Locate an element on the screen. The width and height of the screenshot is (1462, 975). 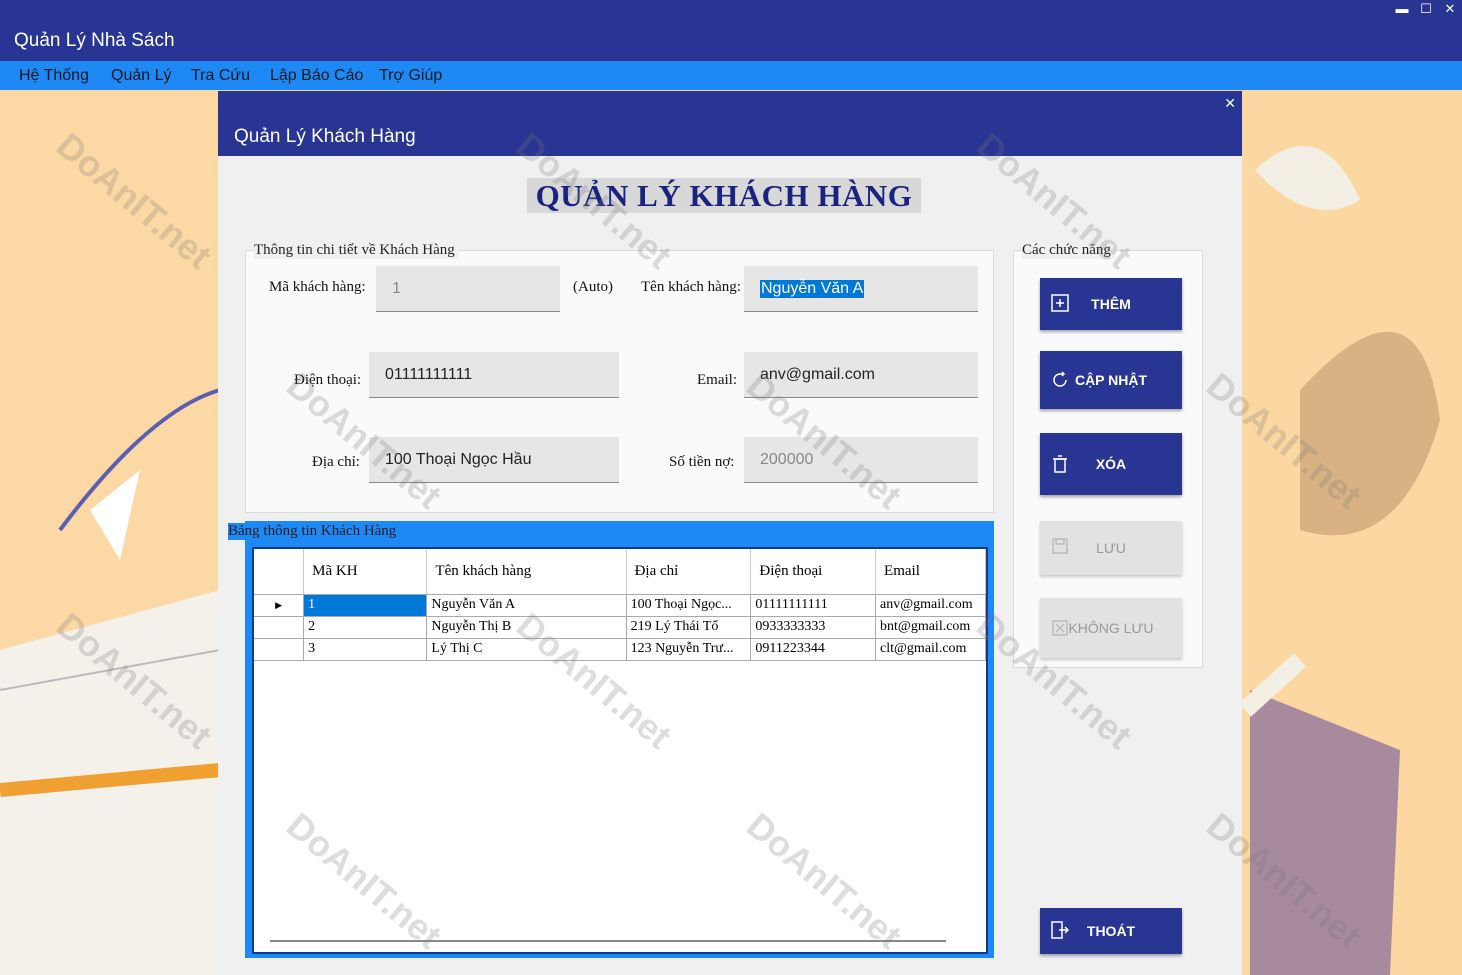
table-cell: 1 is located at coordinates (365, 605).